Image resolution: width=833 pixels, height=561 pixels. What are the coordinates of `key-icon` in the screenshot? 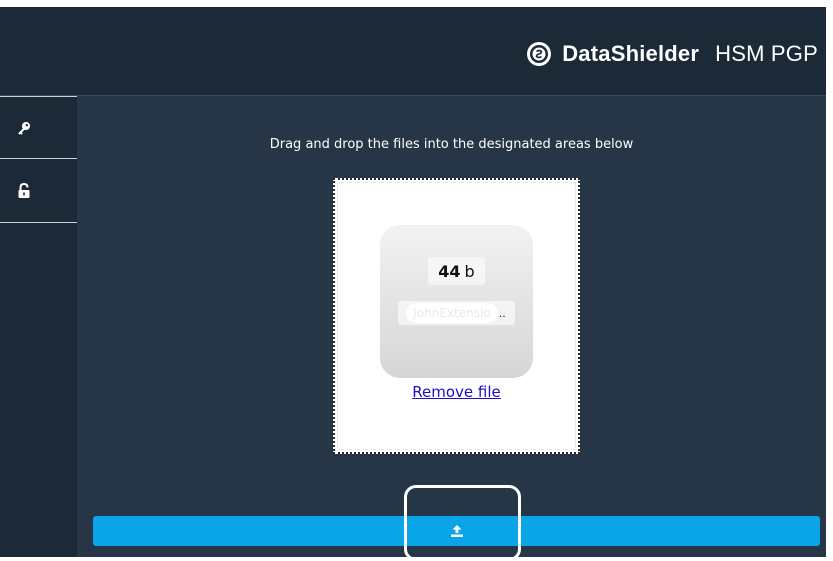 It's located at (23, 128).